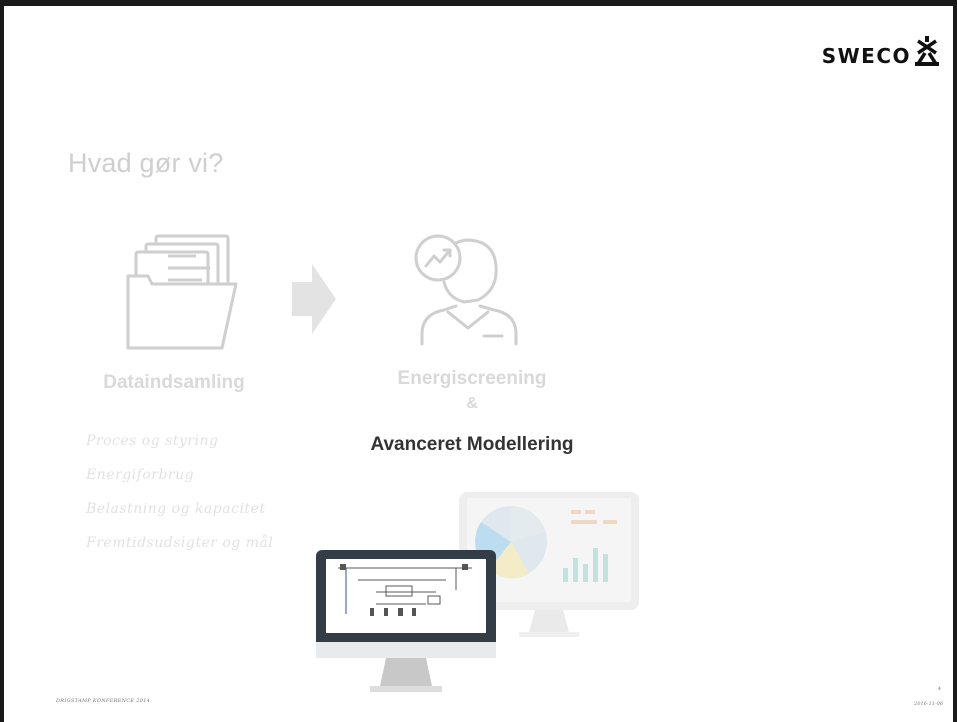 The height and width of the screenshot is (722, 957). What do you see at coordinates (466, 290) in the screenshot?
I see `person-analytics-icon` at bounding box center [466, 290].